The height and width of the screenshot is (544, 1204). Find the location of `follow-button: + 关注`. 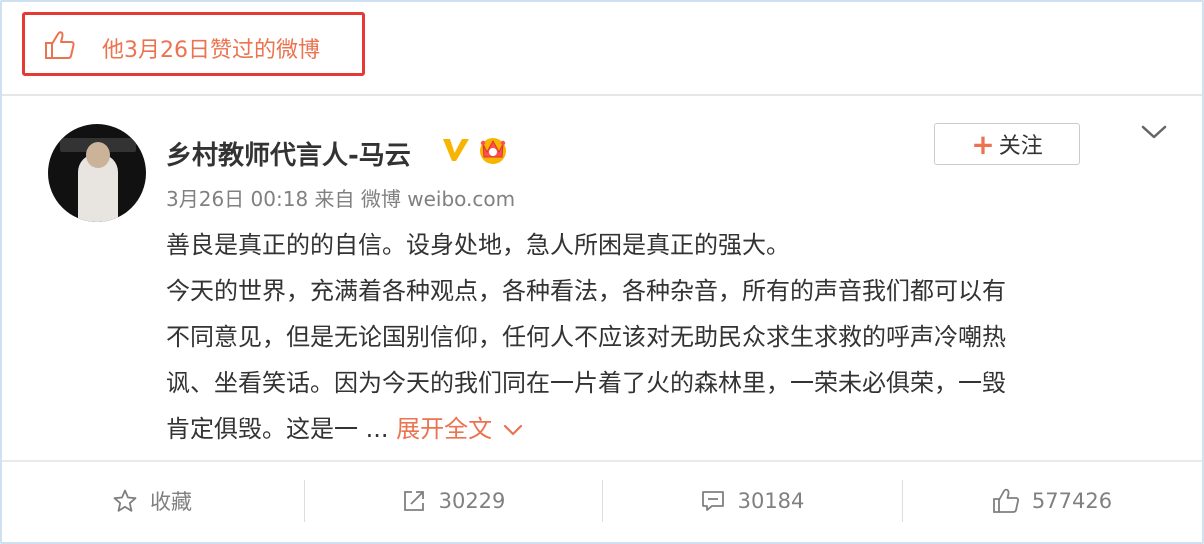

follow-button: + 关注 is located at coordinates (1007, 144).